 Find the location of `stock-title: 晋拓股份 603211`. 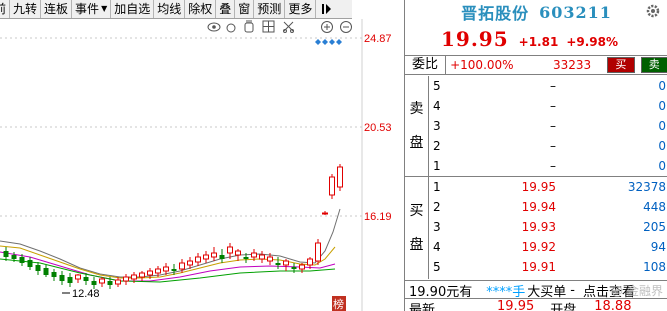

stock-title: 晋拓股份 603211 is located at coordinates (536, 12).